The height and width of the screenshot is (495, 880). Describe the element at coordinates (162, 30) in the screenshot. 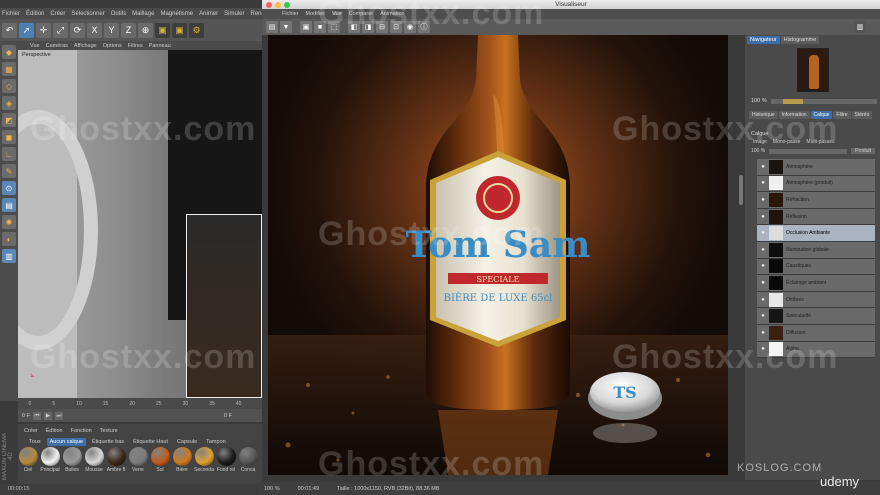

I see `render-view-icon: ▣` at that location.